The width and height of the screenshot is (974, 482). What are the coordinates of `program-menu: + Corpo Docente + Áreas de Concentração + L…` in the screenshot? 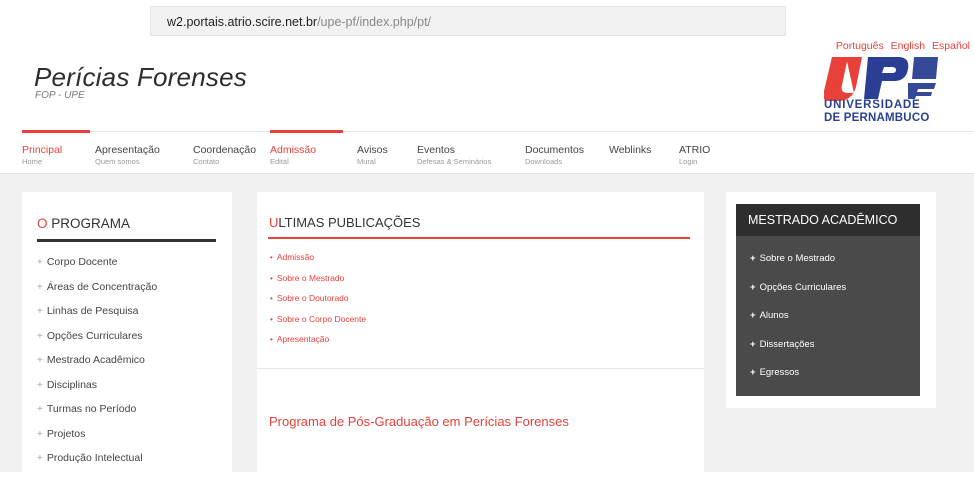 It's located at (97, 366).